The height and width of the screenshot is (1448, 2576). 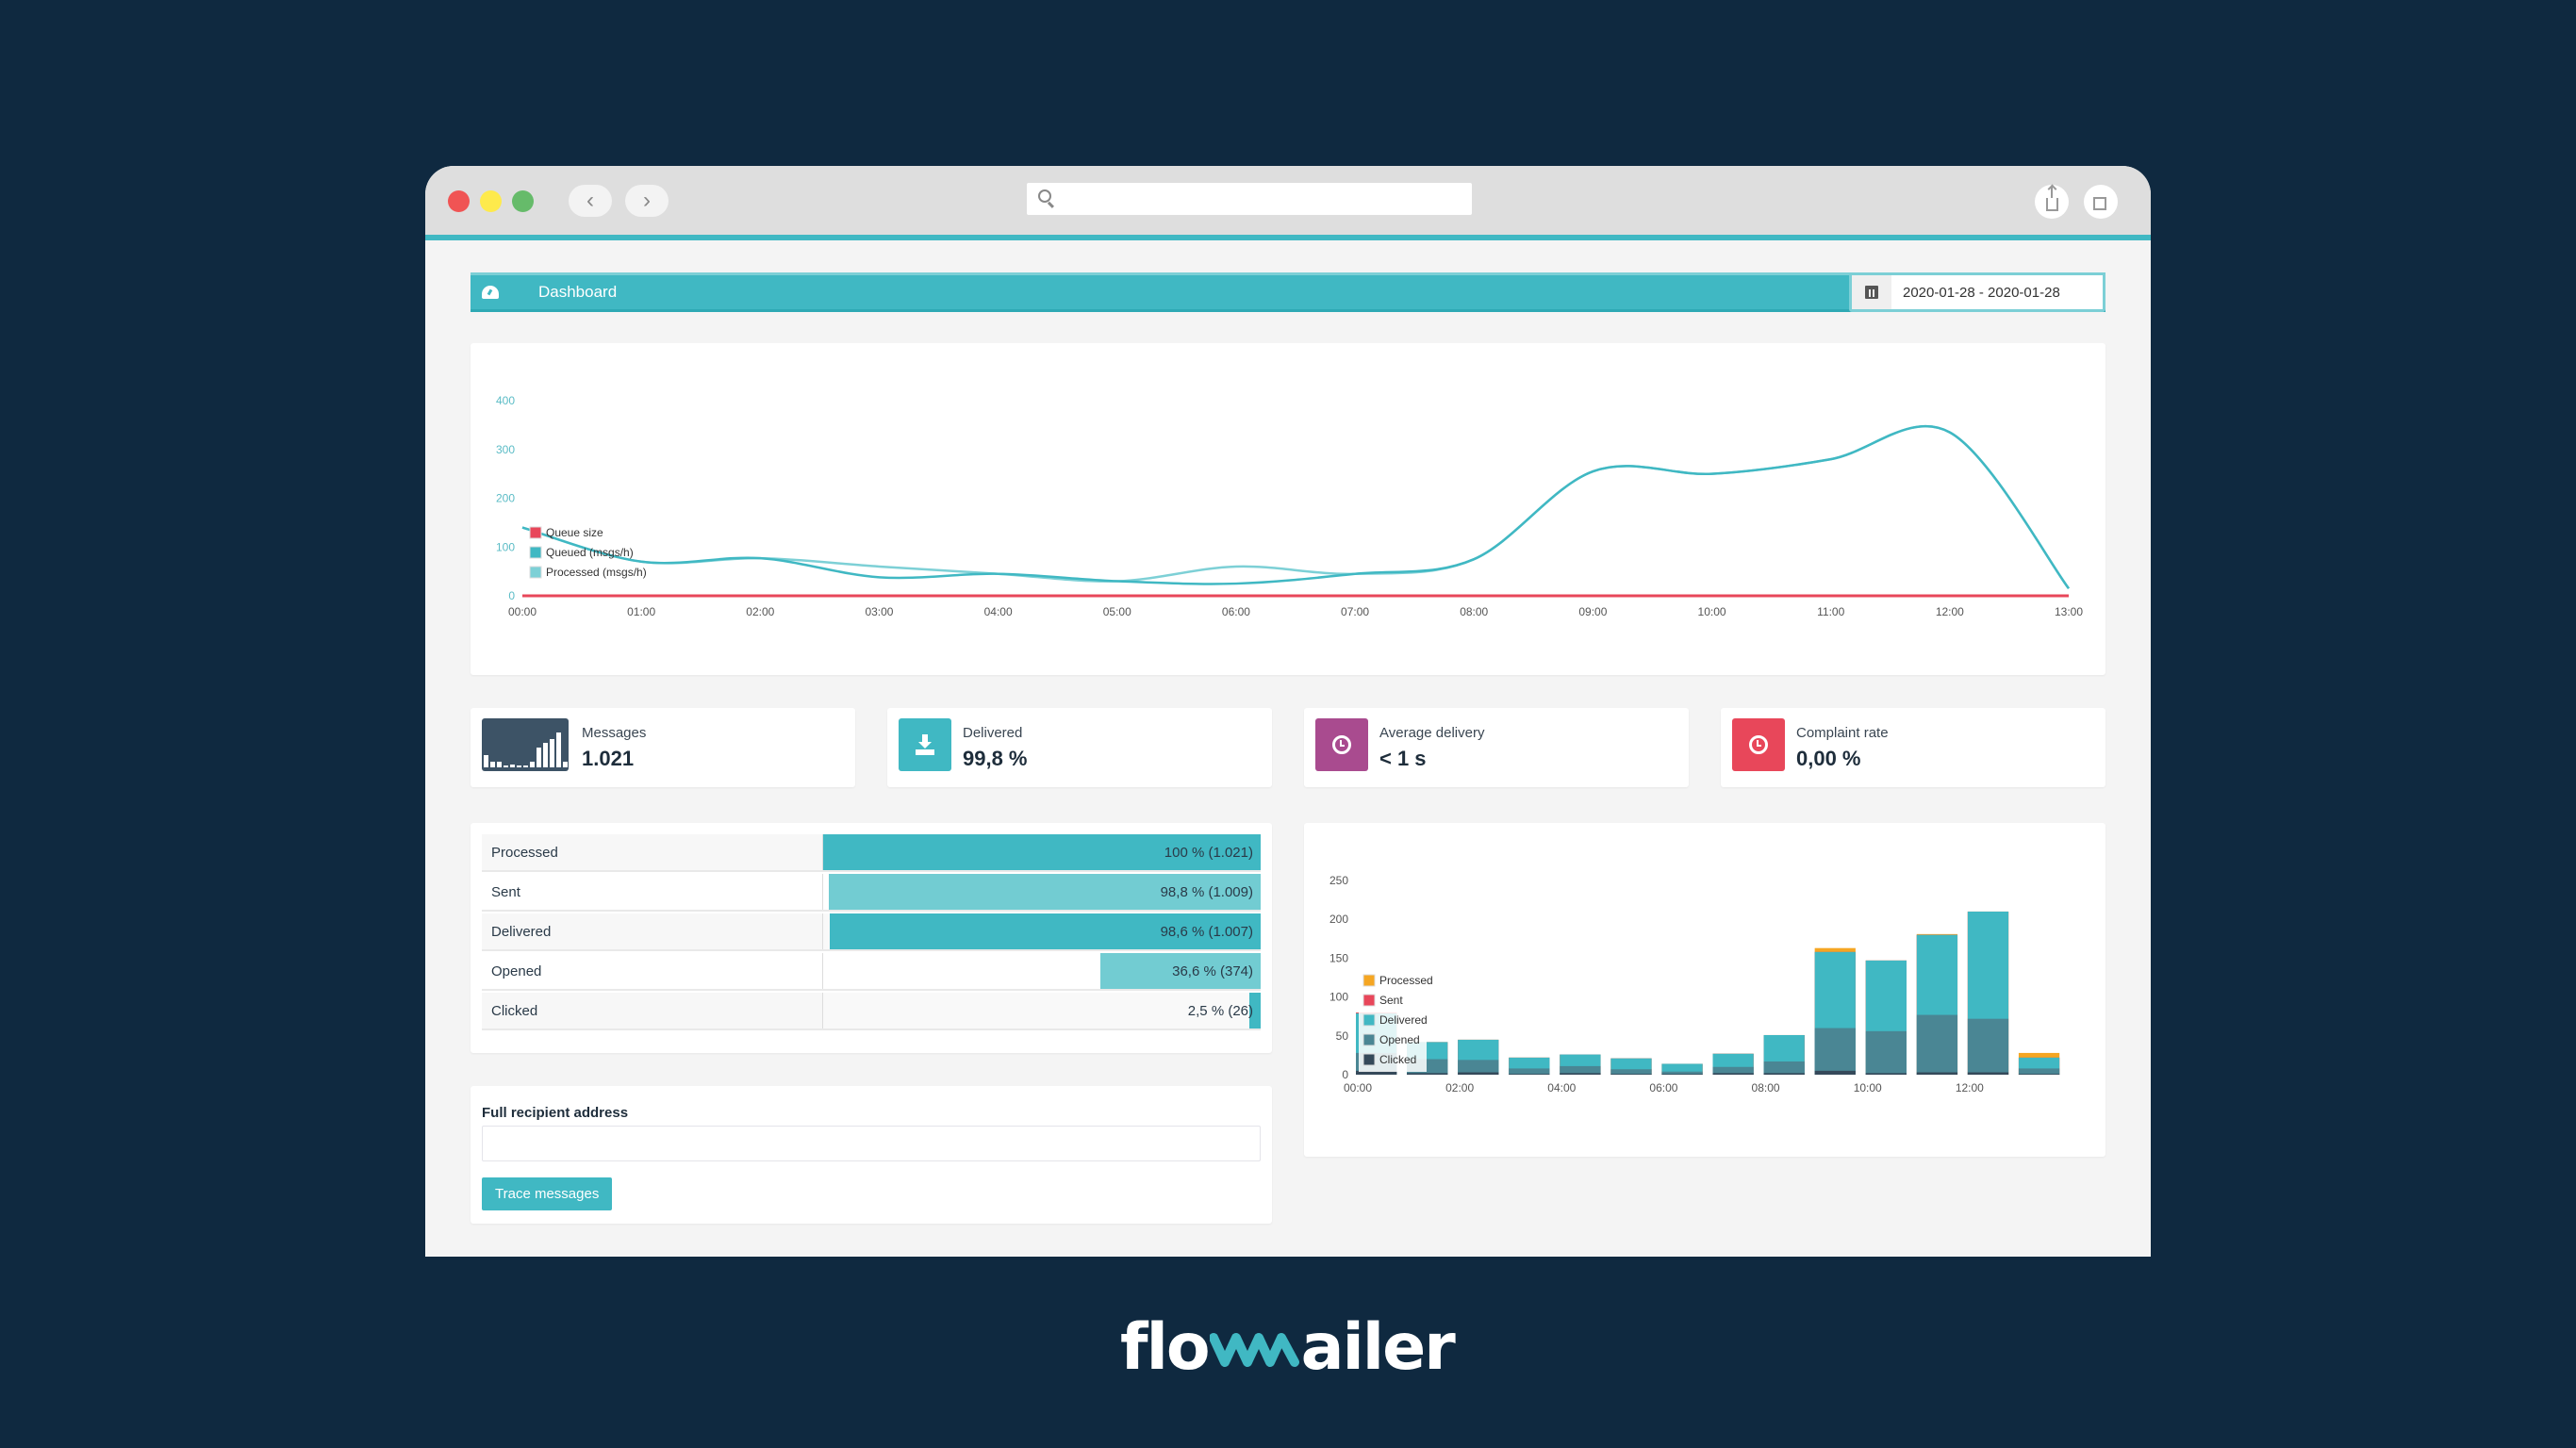 I want to click on chevron-right-icon: ›, so click(x=647, y=200).